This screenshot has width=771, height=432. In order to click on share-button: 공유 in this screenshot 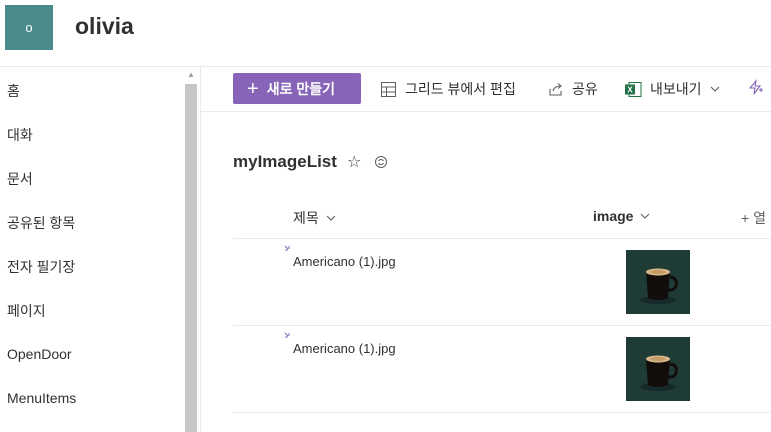, I will do `click(572, 89)`.